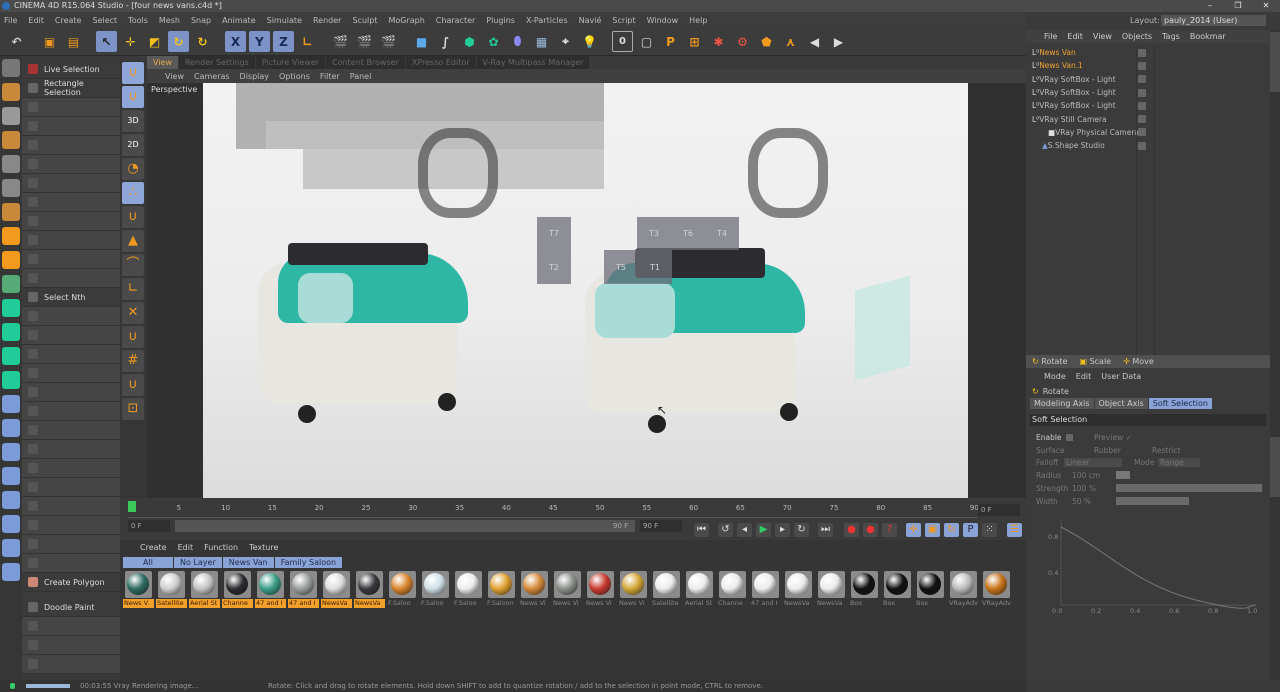 The image size is (1280, 692). Describe the element at coordinates (365, 62) in the screenshot. I see `tab-content-browser: Content Browser` at that location.